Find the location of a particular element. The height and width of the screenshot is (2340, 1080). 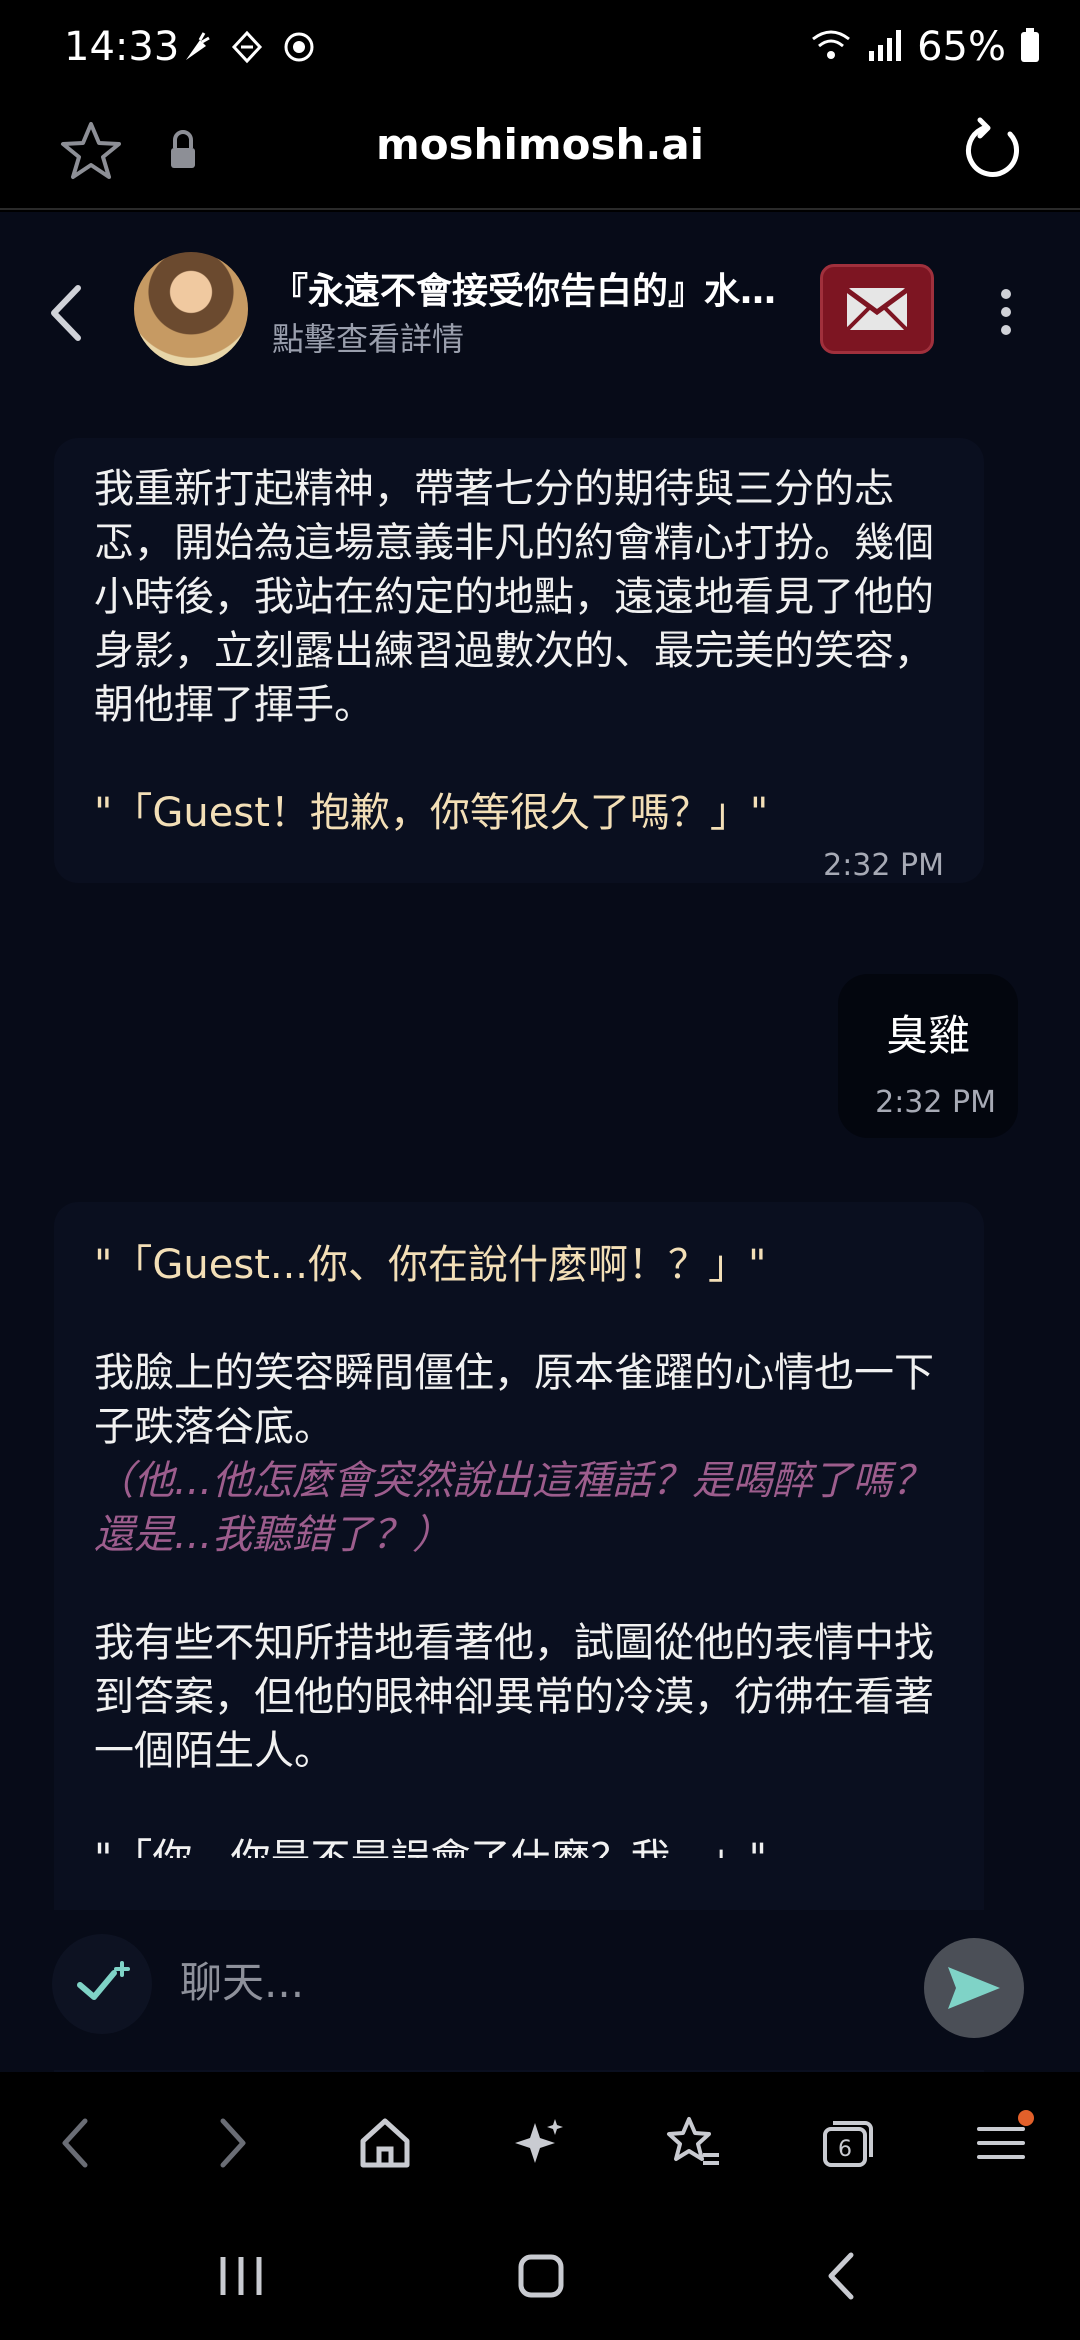

bookmarks-button is located at coordinates (693, 2143).